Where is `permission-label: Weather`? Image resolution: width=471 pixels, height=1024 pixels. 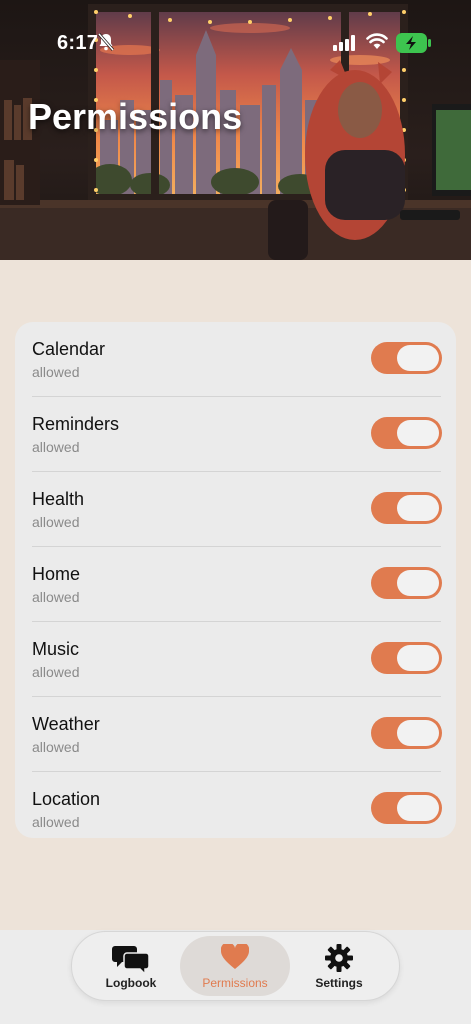
permission-label: Weather is located at coordinates (66, 724).